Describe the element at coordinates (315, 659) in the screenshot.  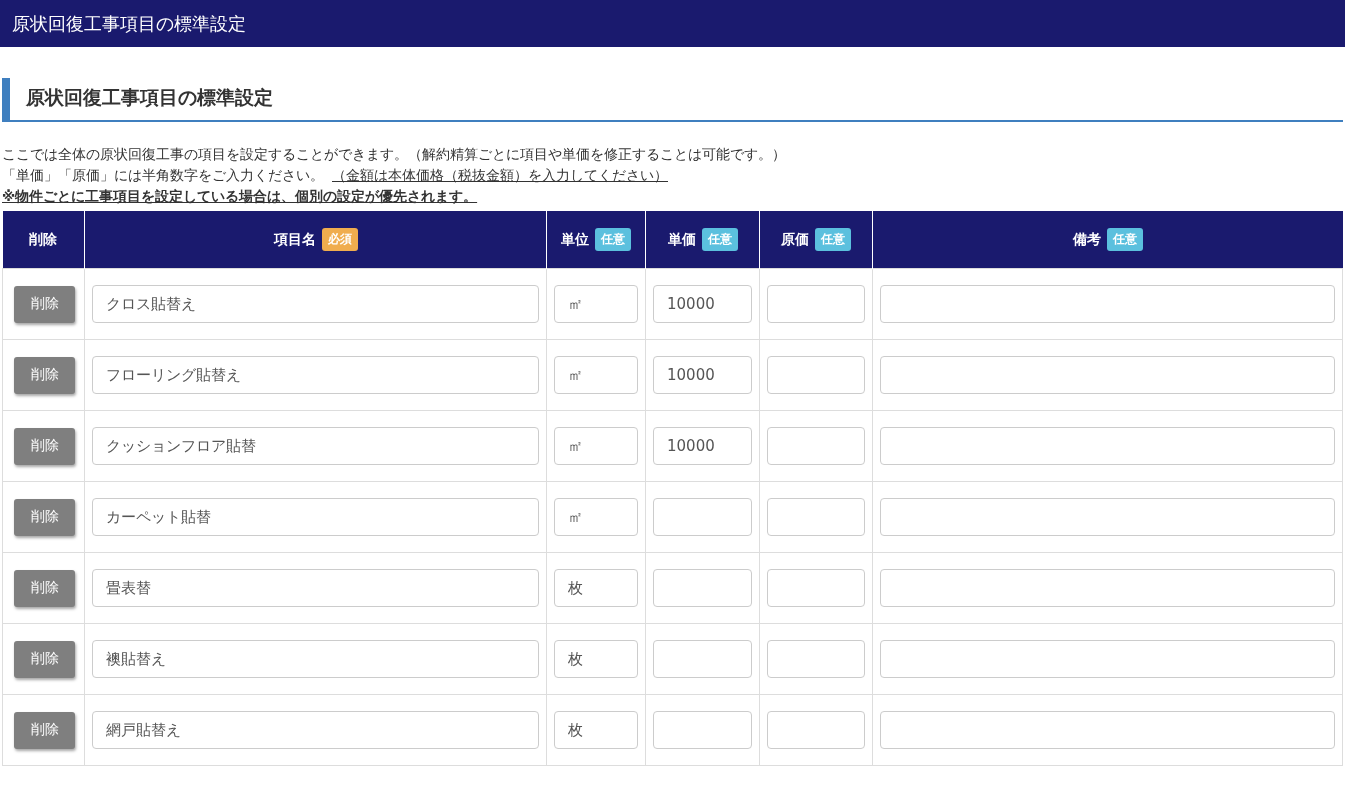
I see `name-input: 襖貼替え` at that location.